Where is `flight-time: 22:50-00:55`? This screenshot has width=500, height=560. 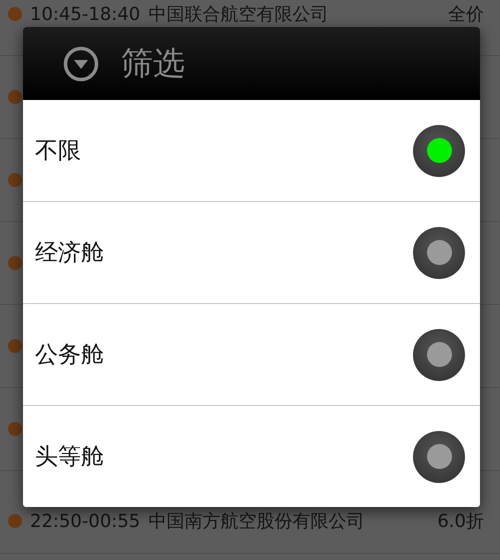
flight-time: 22:50-00:55 is located at coordinates (85, 521).